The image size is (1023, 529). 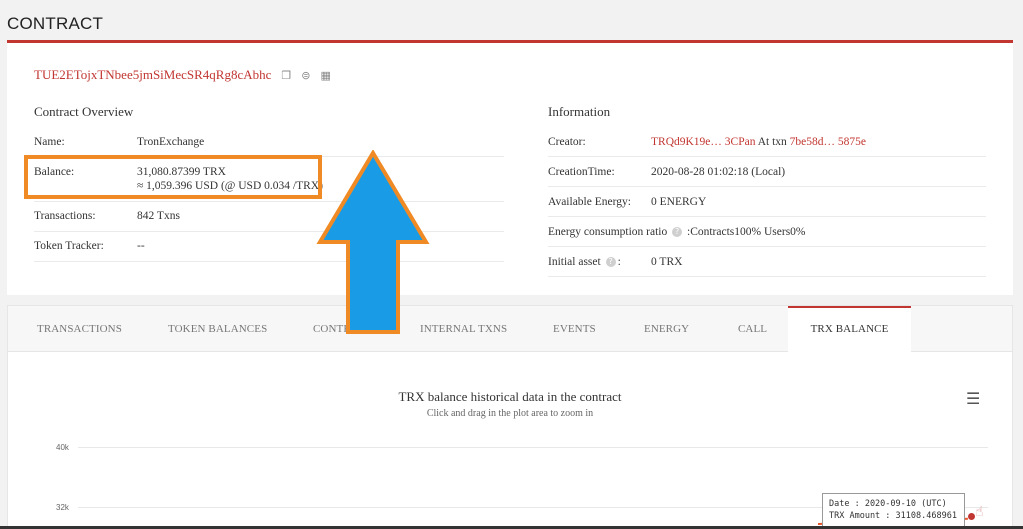 What do you see at coordinates (679, 202) in the screenshot?
I see `energy-value: 0 ENERGY` at bounding box center [679, 202].